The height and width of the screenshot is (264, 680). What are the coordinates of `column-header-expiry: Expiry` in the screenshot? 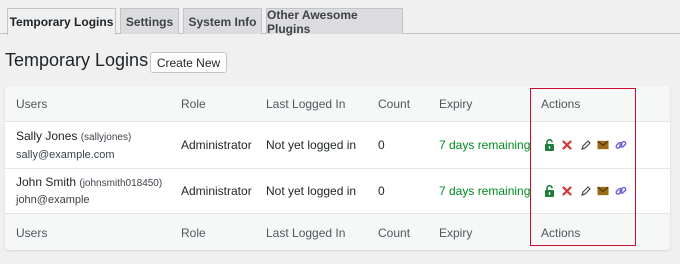 It's located at (456, 104).